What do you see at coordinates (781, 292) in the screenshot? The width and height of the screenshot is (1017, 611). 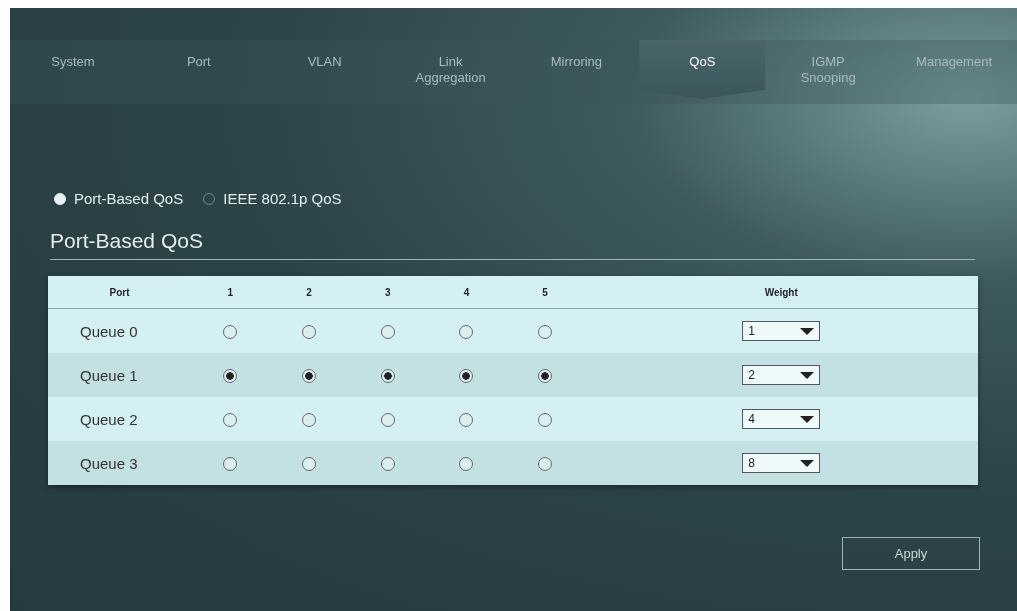 I see `column-header: Weight` at bounding box center [781, 292].